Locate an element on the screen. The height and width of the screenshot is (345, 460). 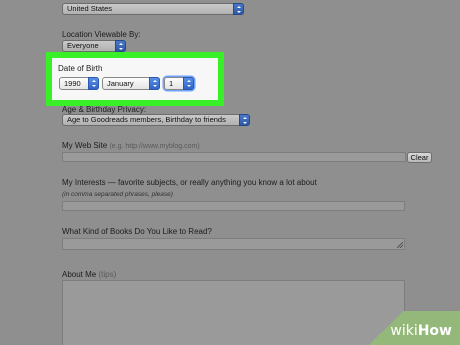
interests-input is located at coordinates (233, 206).